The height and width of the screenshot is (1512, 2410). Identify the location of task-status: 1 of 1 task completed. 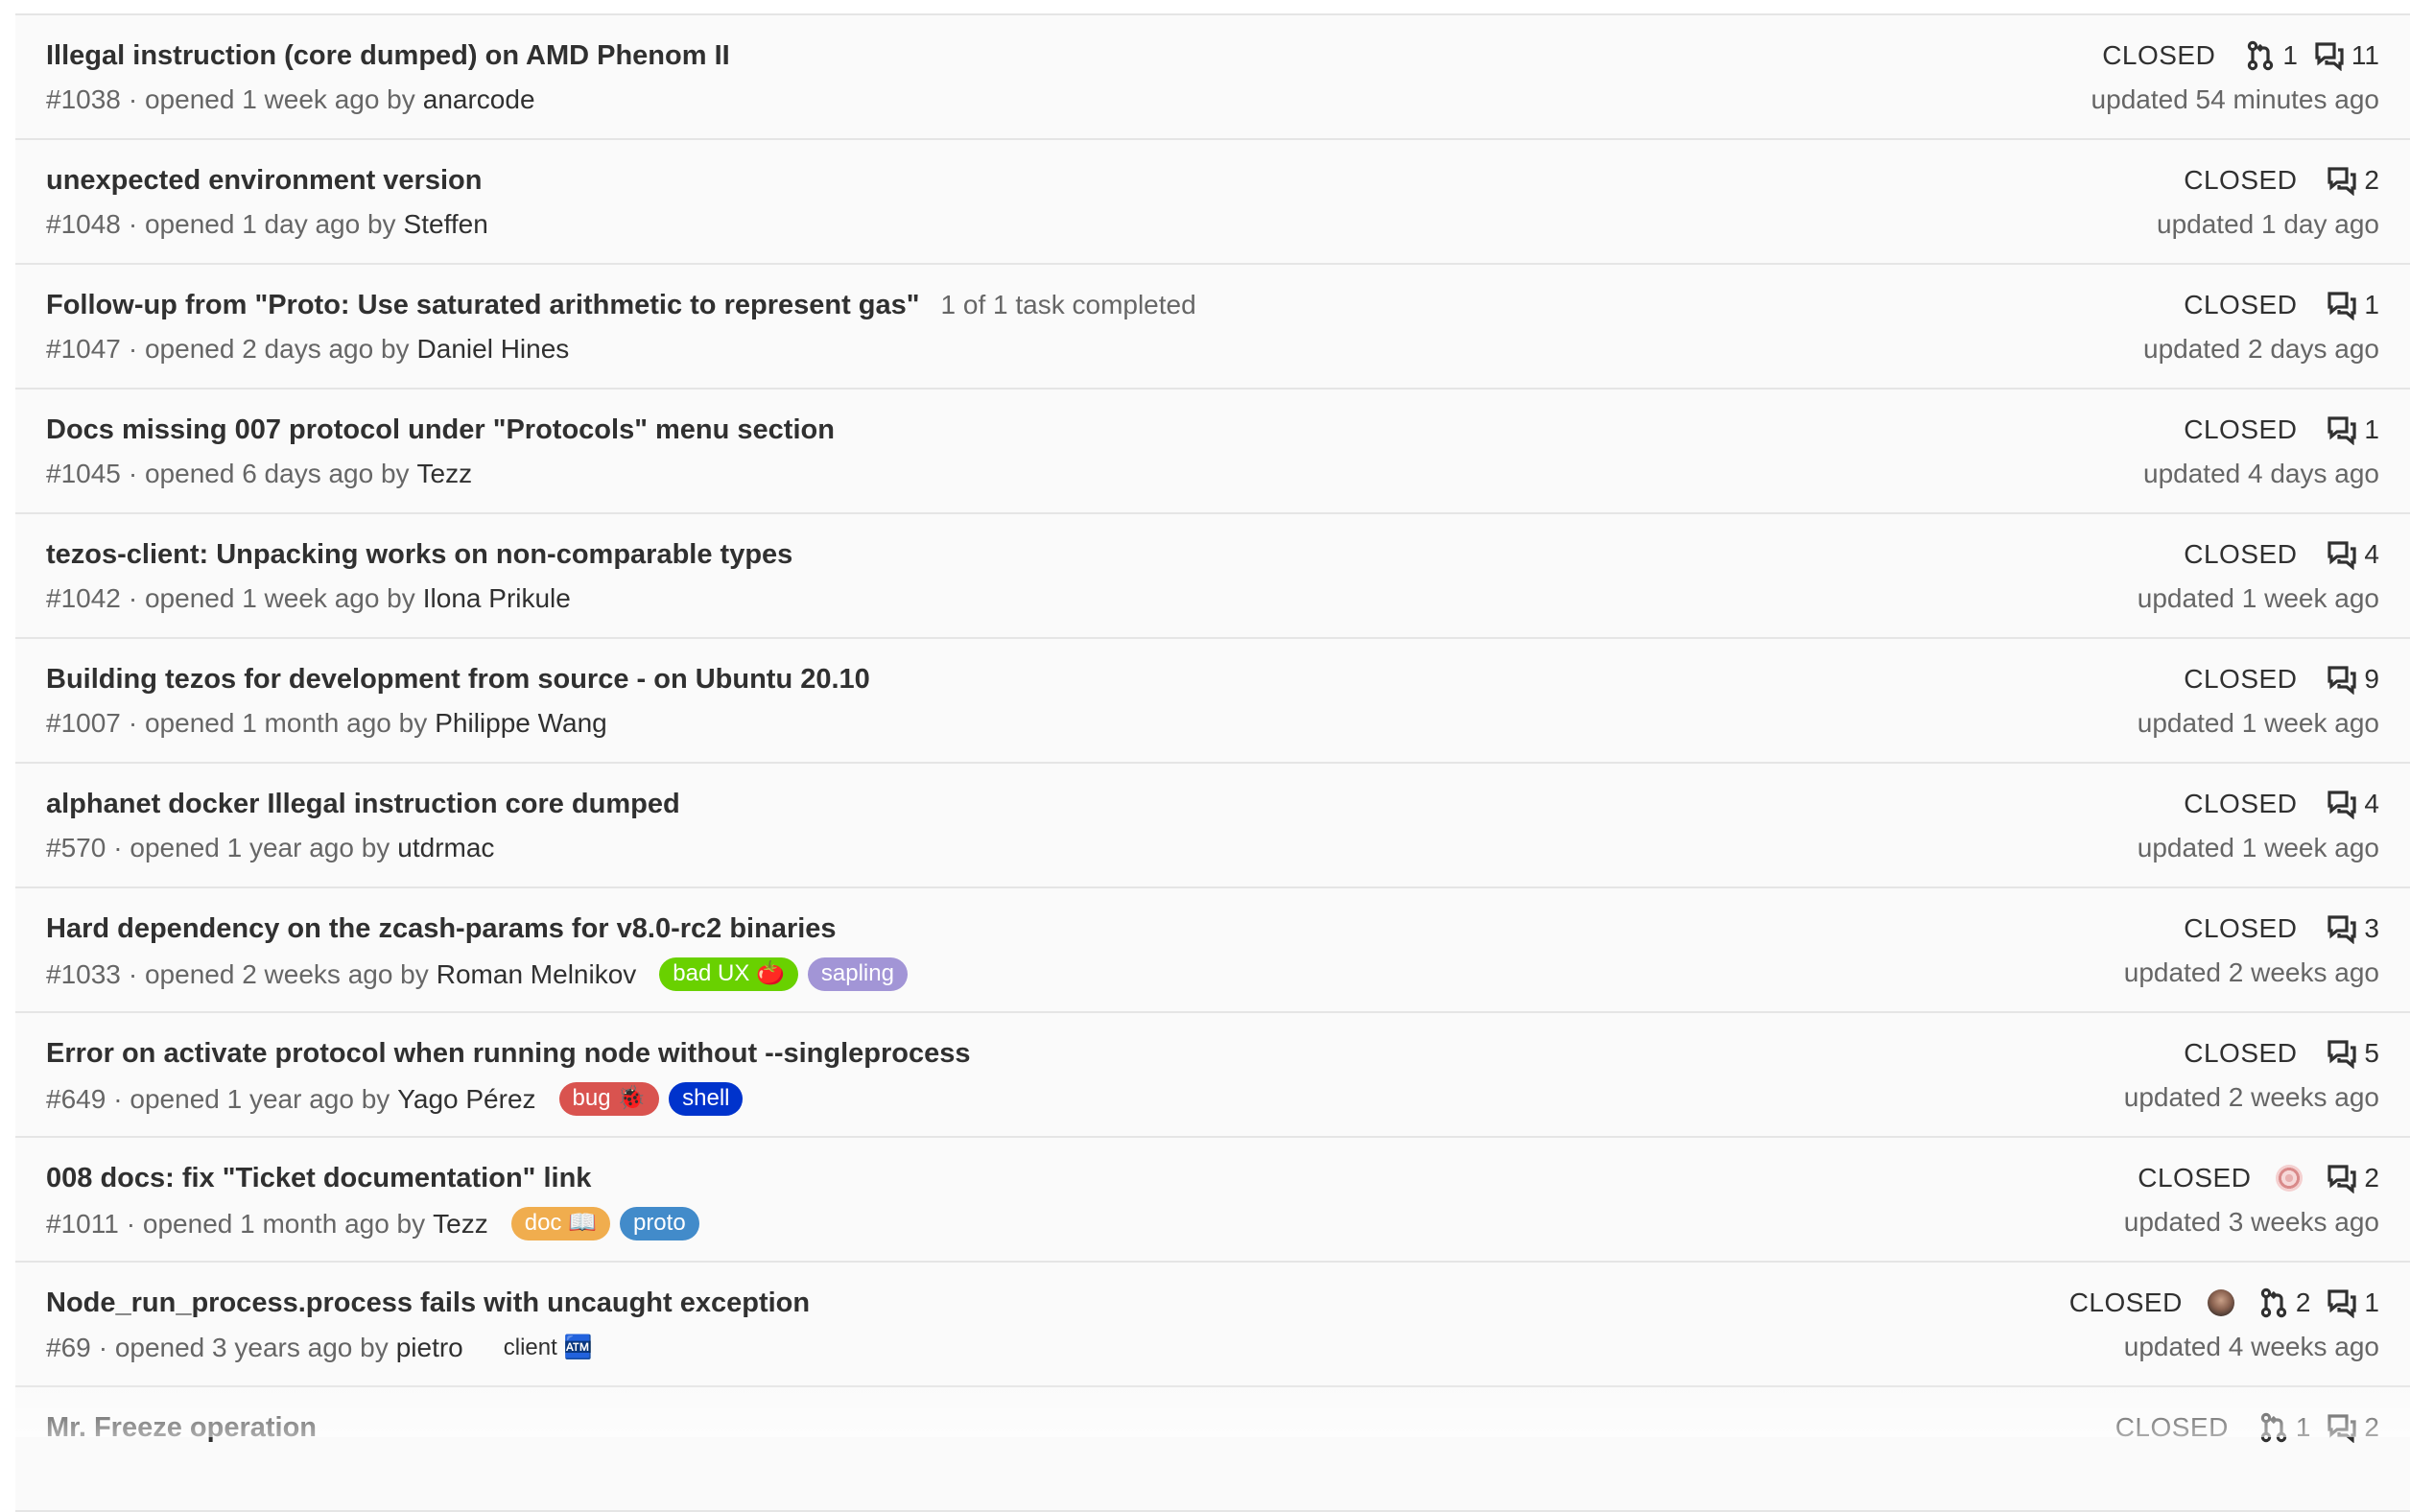
(1069, 305).